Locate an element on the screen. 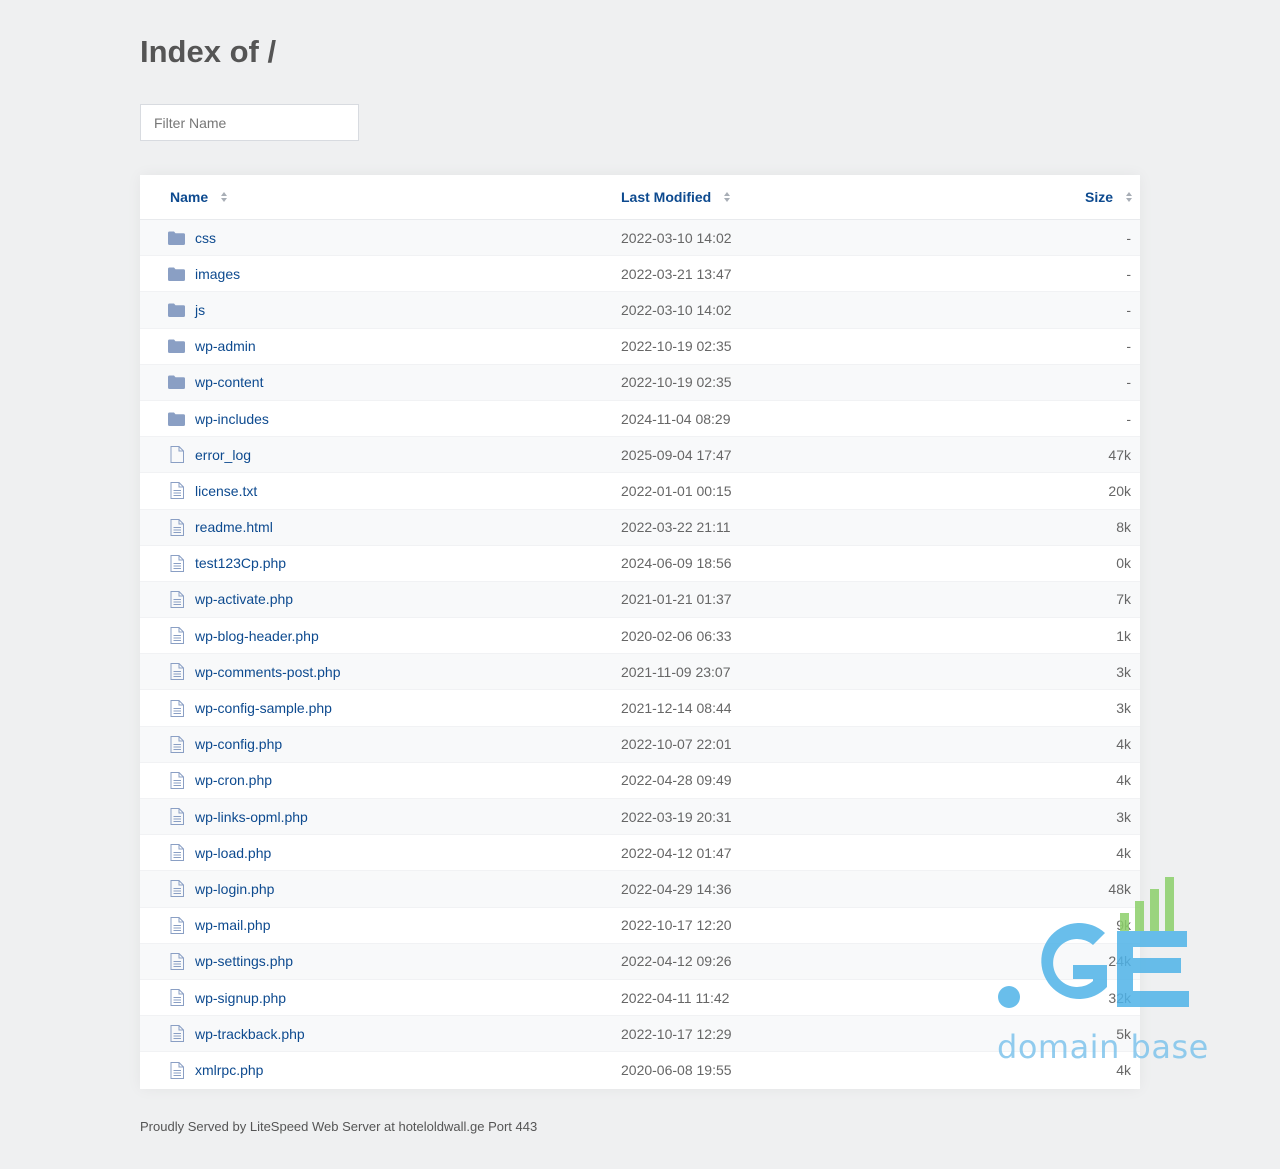 Image resolution: width=1280 pixels, height=1169 pixels. table-row: wp-content 2022-10-19 02:35 - is located at coordinates (640, 382).